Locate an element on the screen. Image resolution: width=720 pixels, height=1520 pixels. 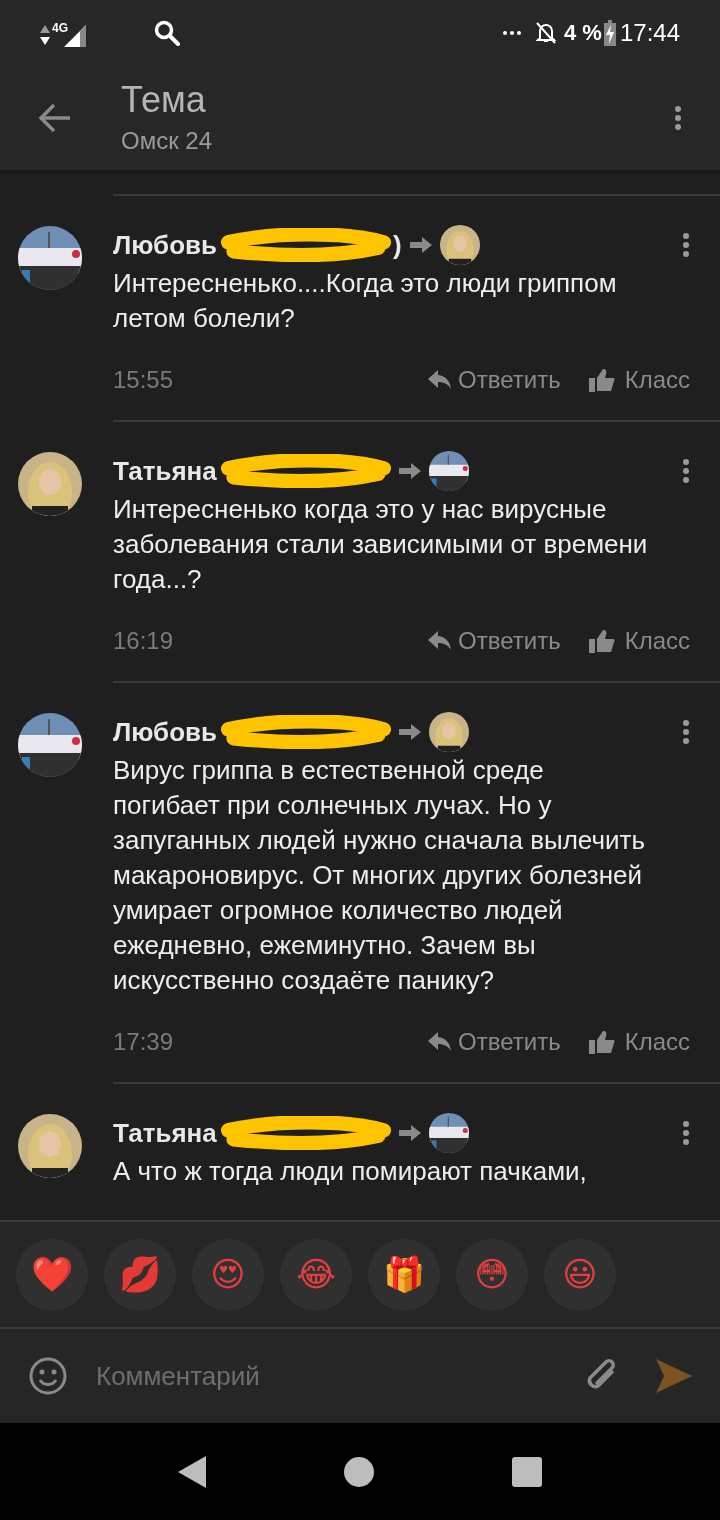
reaction-button: 😳 is located at coordinates (492, 1274).